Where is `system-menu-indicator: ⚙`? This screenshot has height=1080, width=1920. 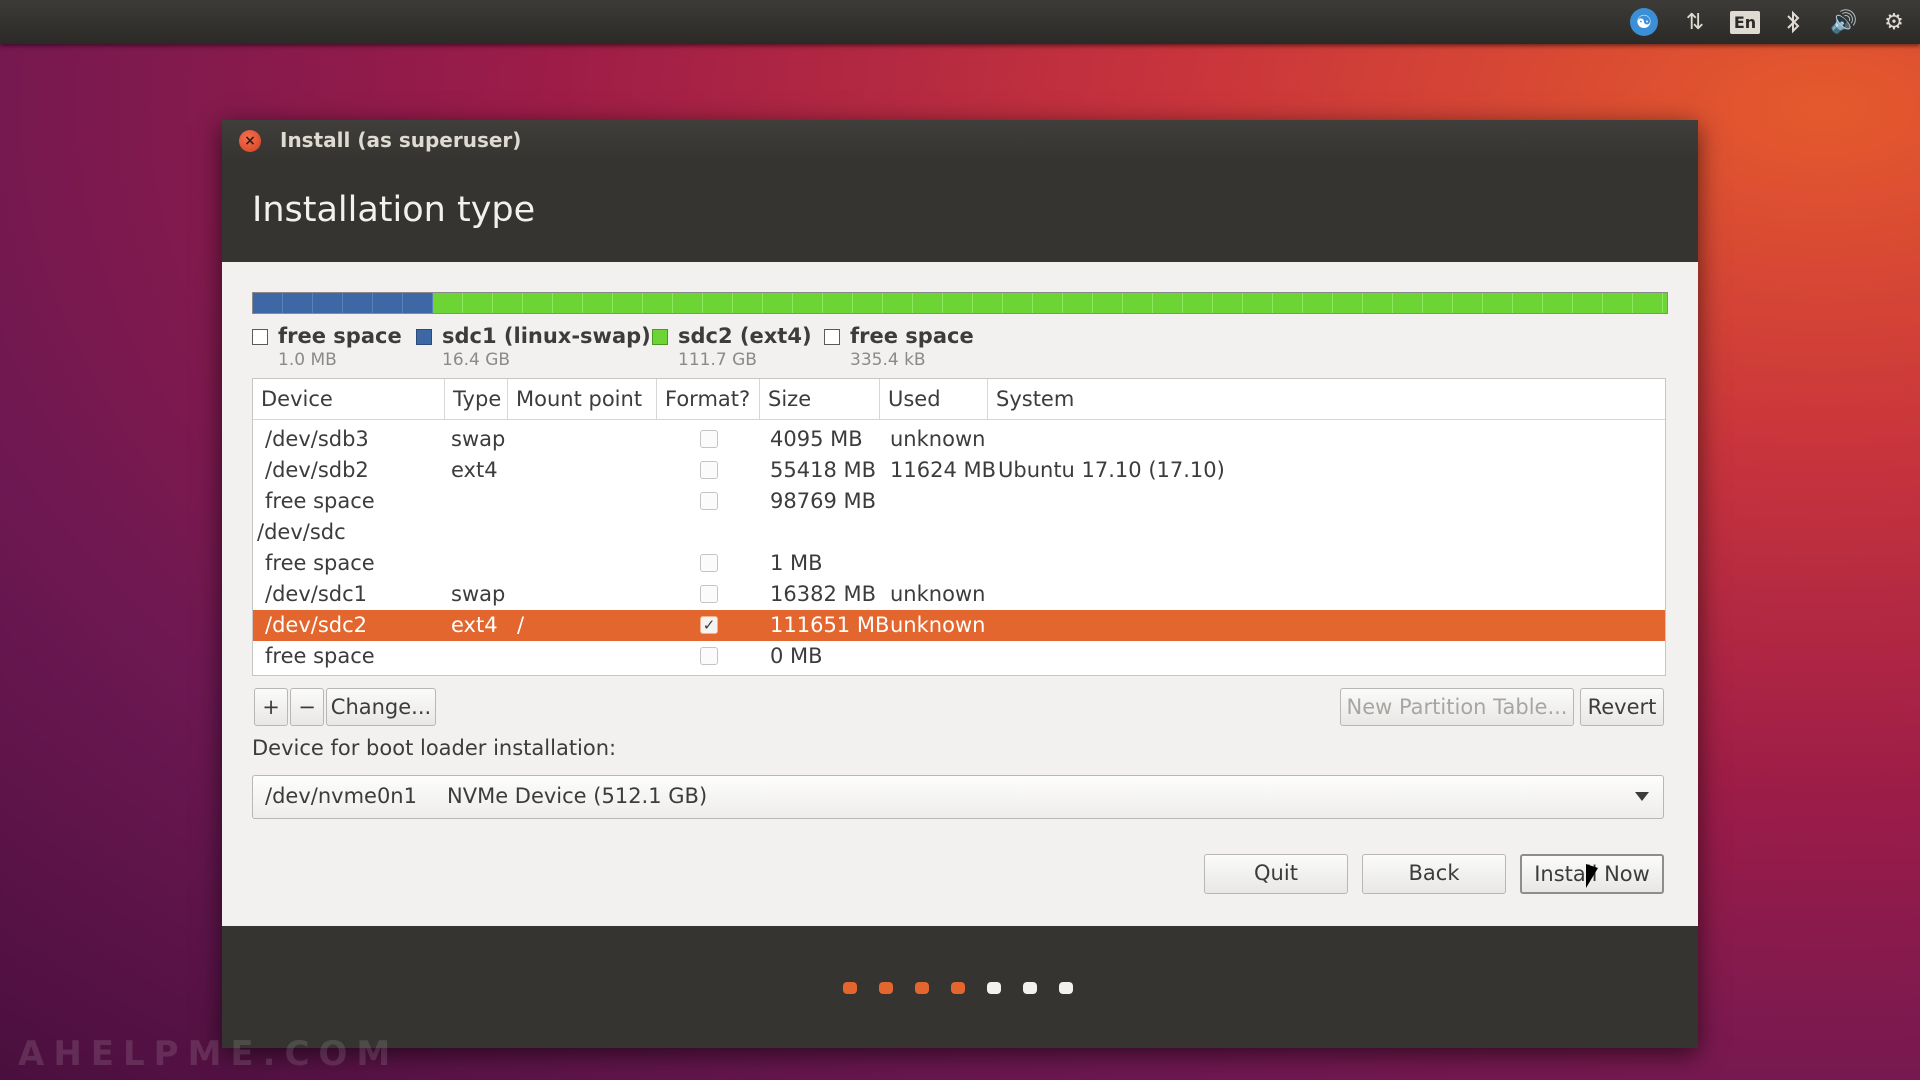 system-menu-indicator: ⚙ is located at coordinates (1894, 22).